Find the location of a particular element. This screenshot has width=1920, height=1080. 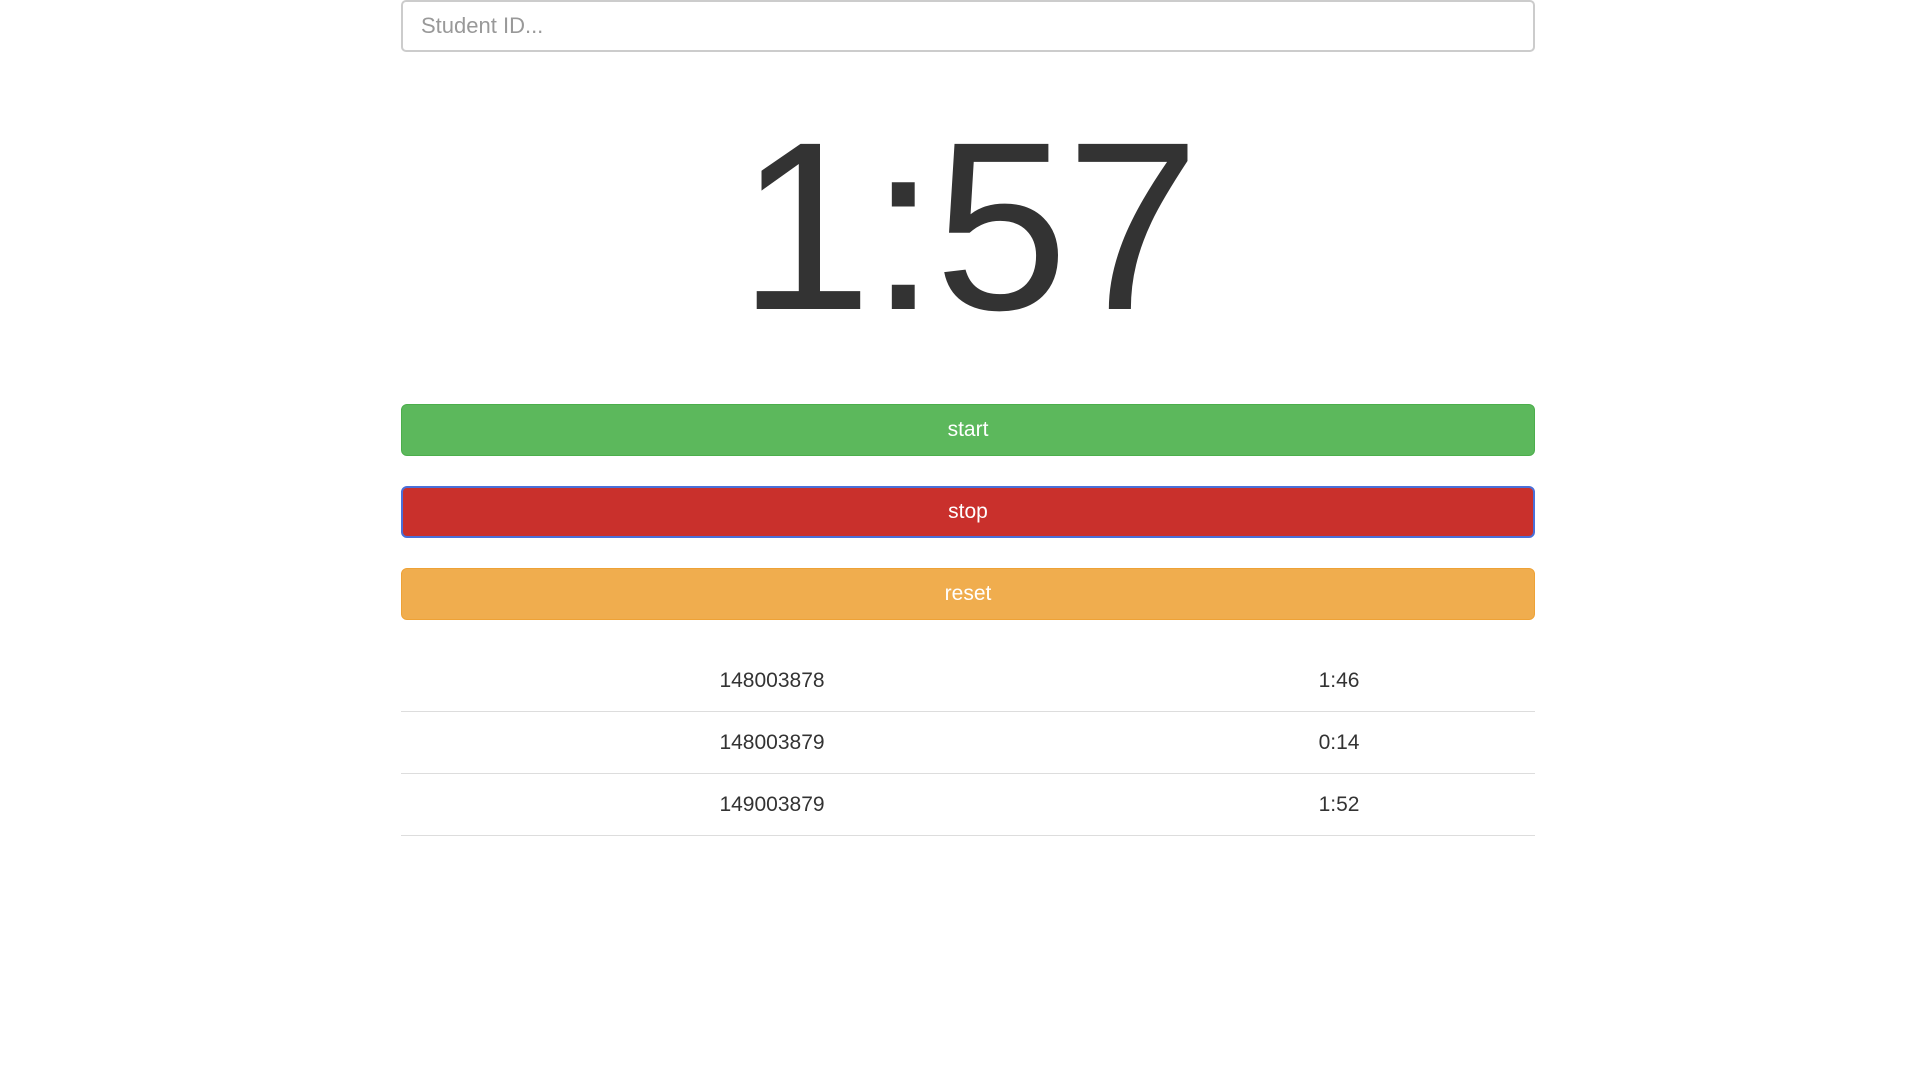

student-id-cell: 149003879 is located at coordinates (772, 804).